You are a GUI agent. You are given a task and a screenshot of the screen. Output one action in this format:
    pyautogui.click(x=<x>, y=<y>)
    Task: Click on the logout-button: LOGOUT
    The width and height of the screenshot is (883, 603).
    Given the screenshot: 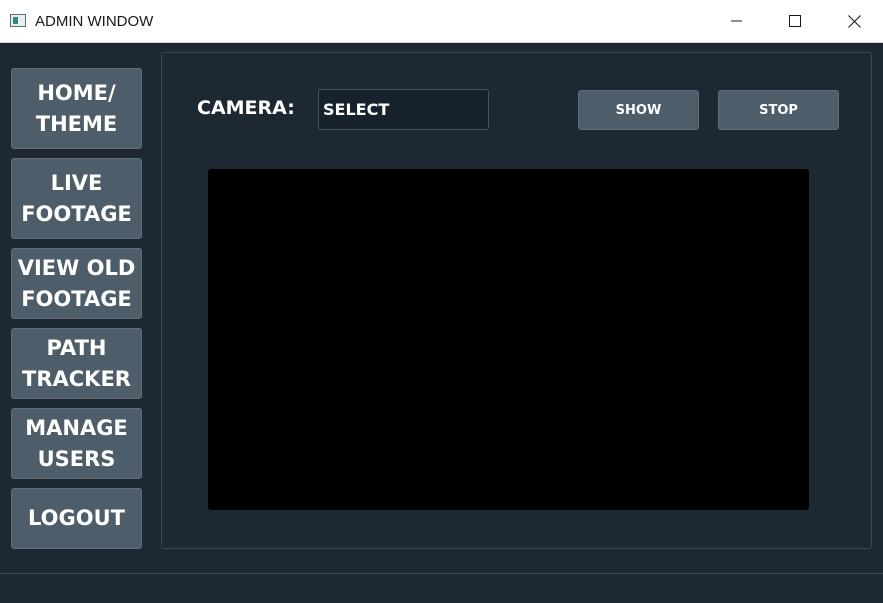 What is the action you would take?
    pyautogui.click(x=76, y=518)
    